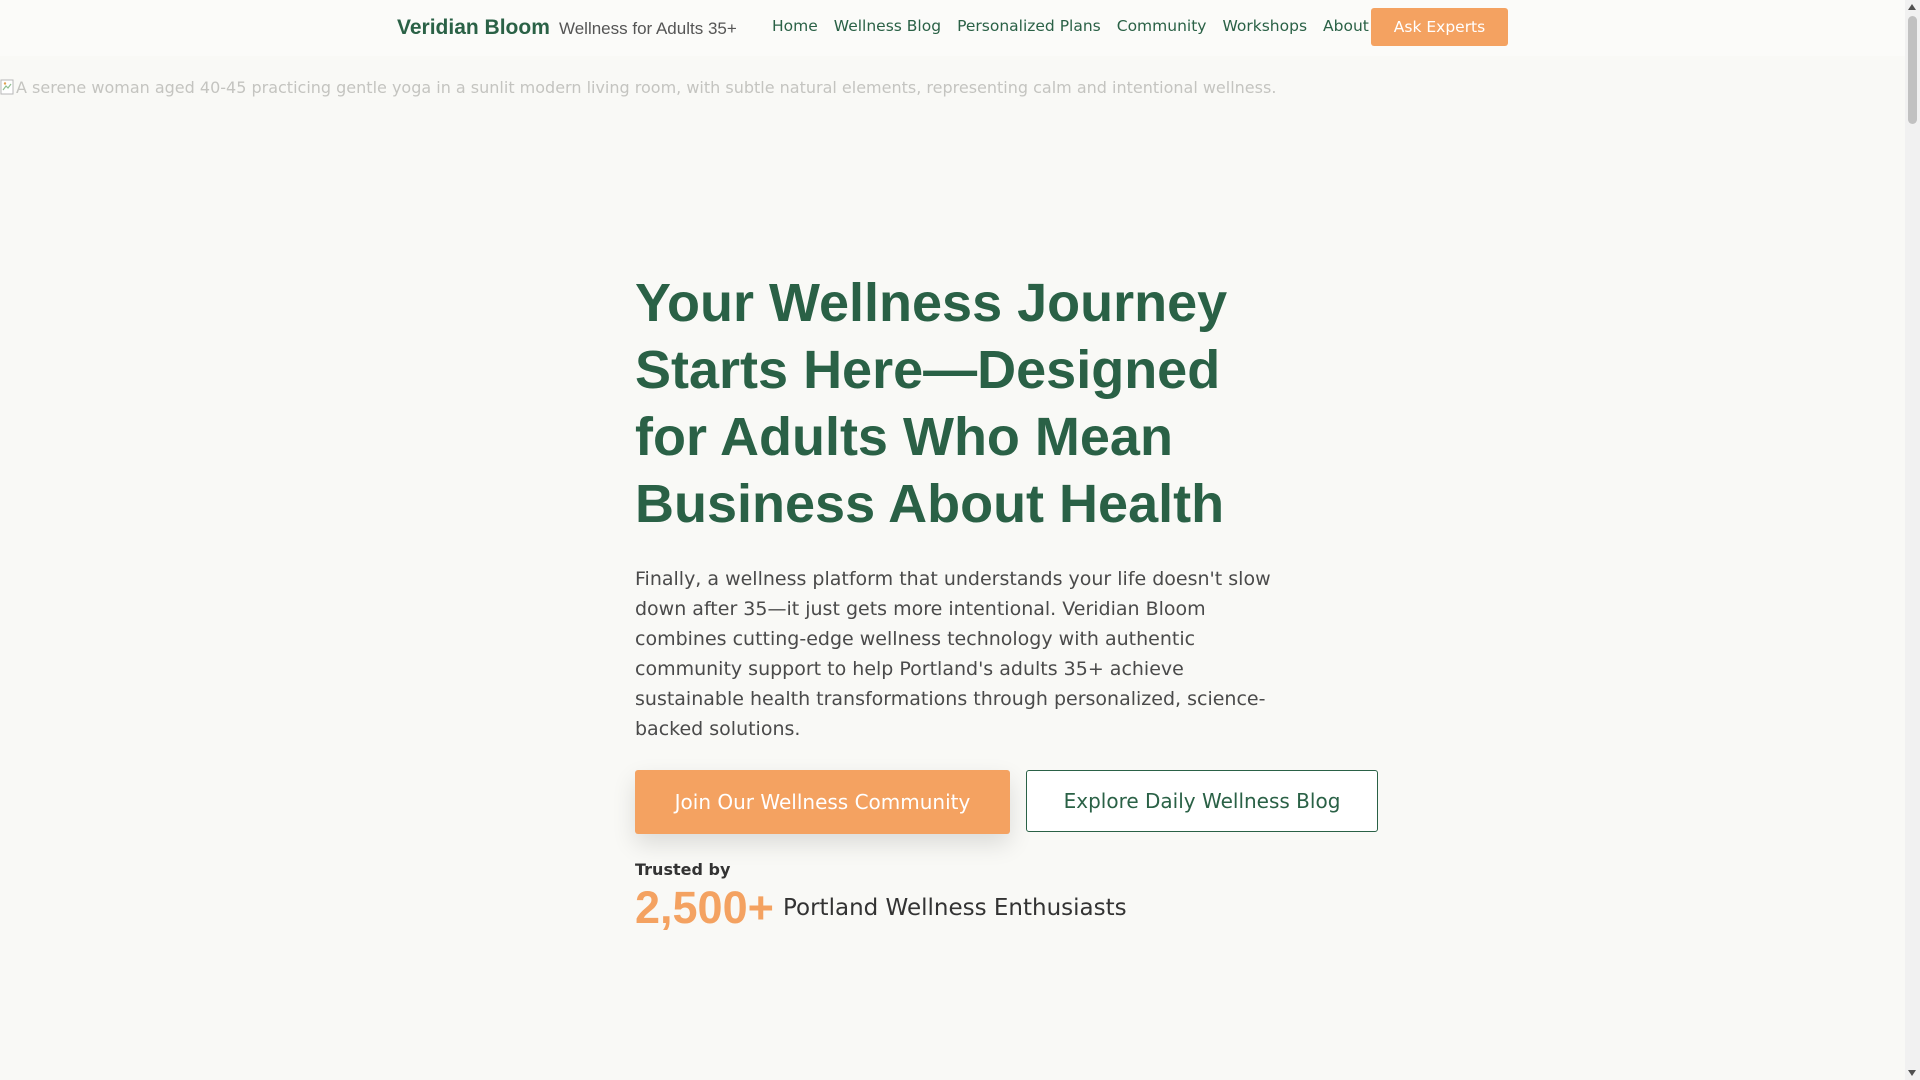 This screenshot has width=1920, height=1080. I want to click on nav-item-wellness-blog: Wellness Blog, so click(887, 26).